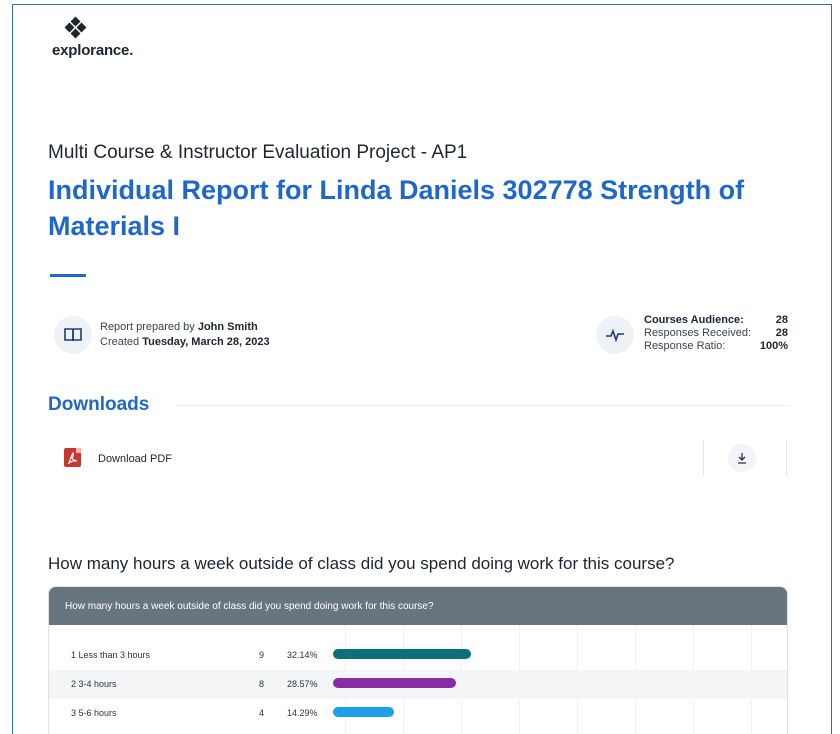 This screenshot has width=840, height=734. What do you see at coordinates (111, 655) in the screenshot?
I see `row-label: 1 Less than 3 hours` at bounding box center [111, 655].